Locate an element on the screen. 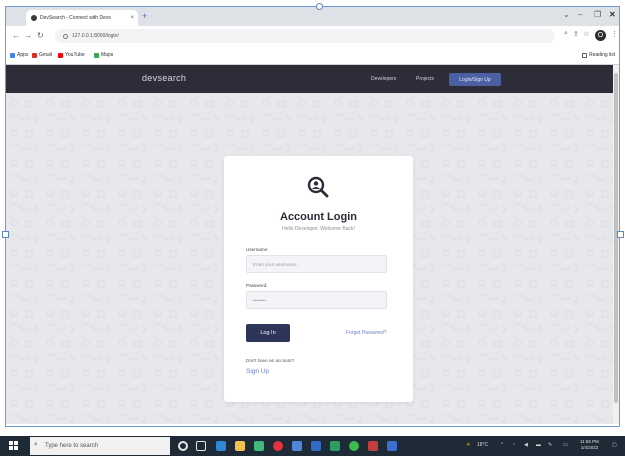 Image resolution: width=625 pixels, height=456 pixels. tab-close-icon: × is located at coordinates (132, 18).